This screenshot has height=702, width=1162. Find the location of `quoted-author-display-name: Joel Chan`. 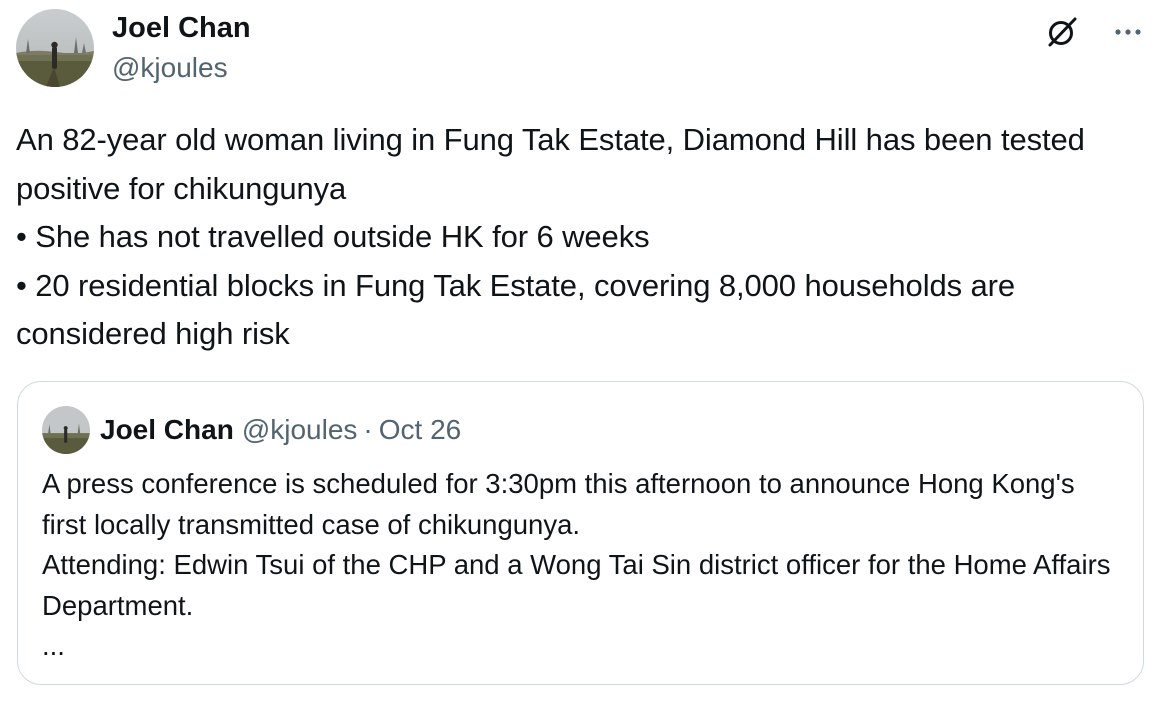

quoted-author-display-name: Joel Chan is located at coordinates (167, 429).